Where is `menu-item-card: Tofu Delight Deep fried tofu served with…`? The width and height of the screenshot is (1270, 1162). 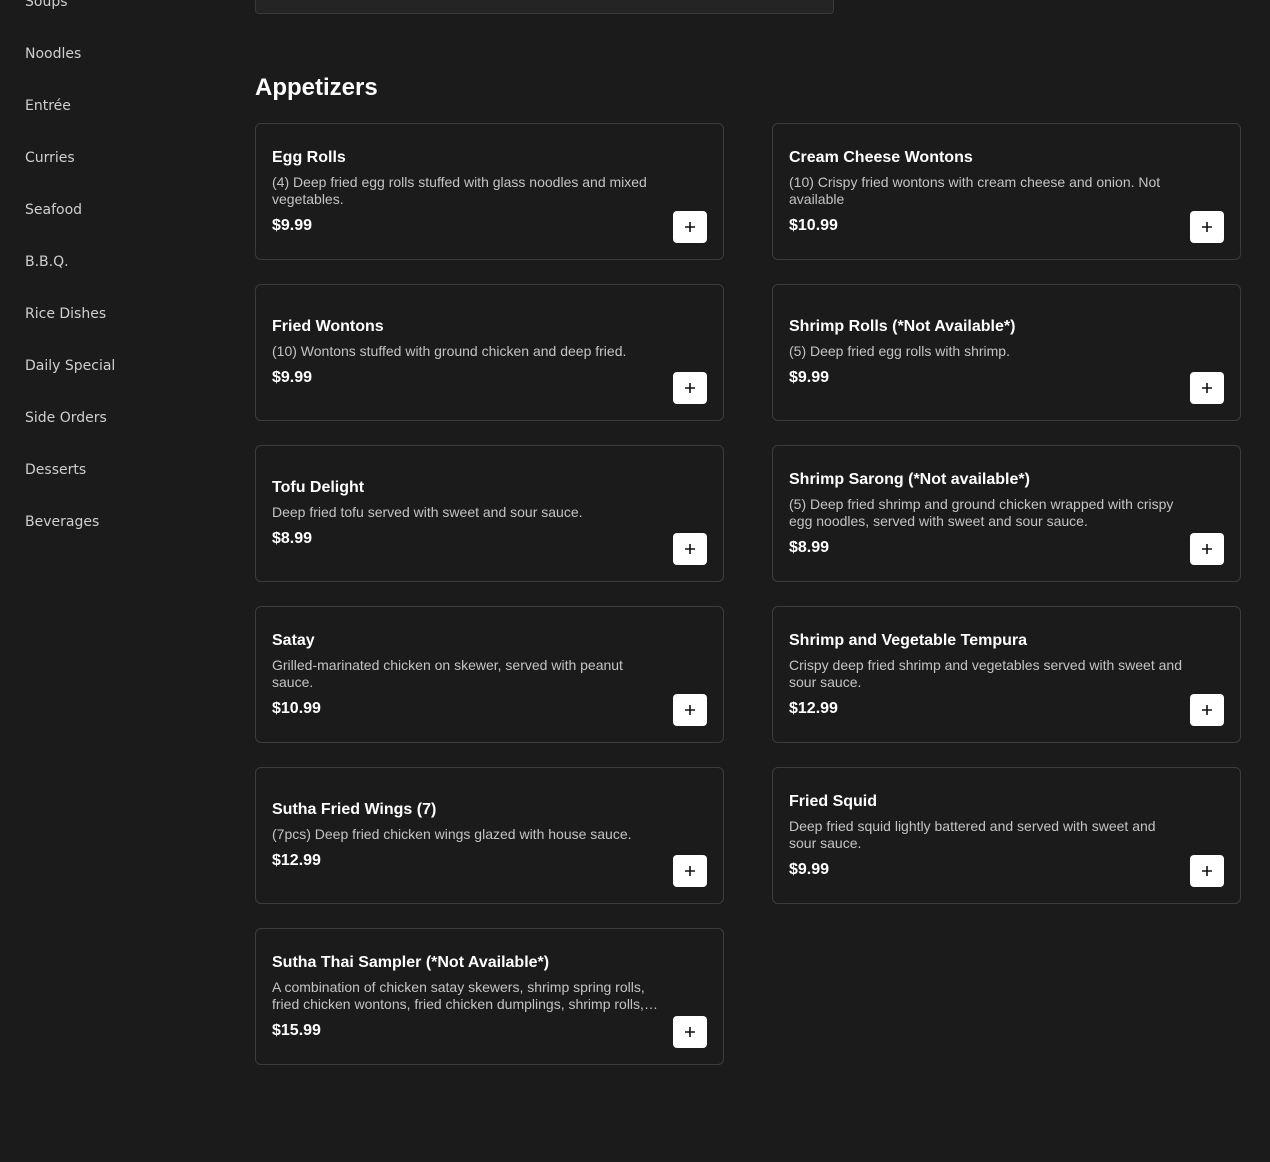
menu-item-card: Tofu Delight Deep fried tofu served with… is located at coordinates (489, 513).